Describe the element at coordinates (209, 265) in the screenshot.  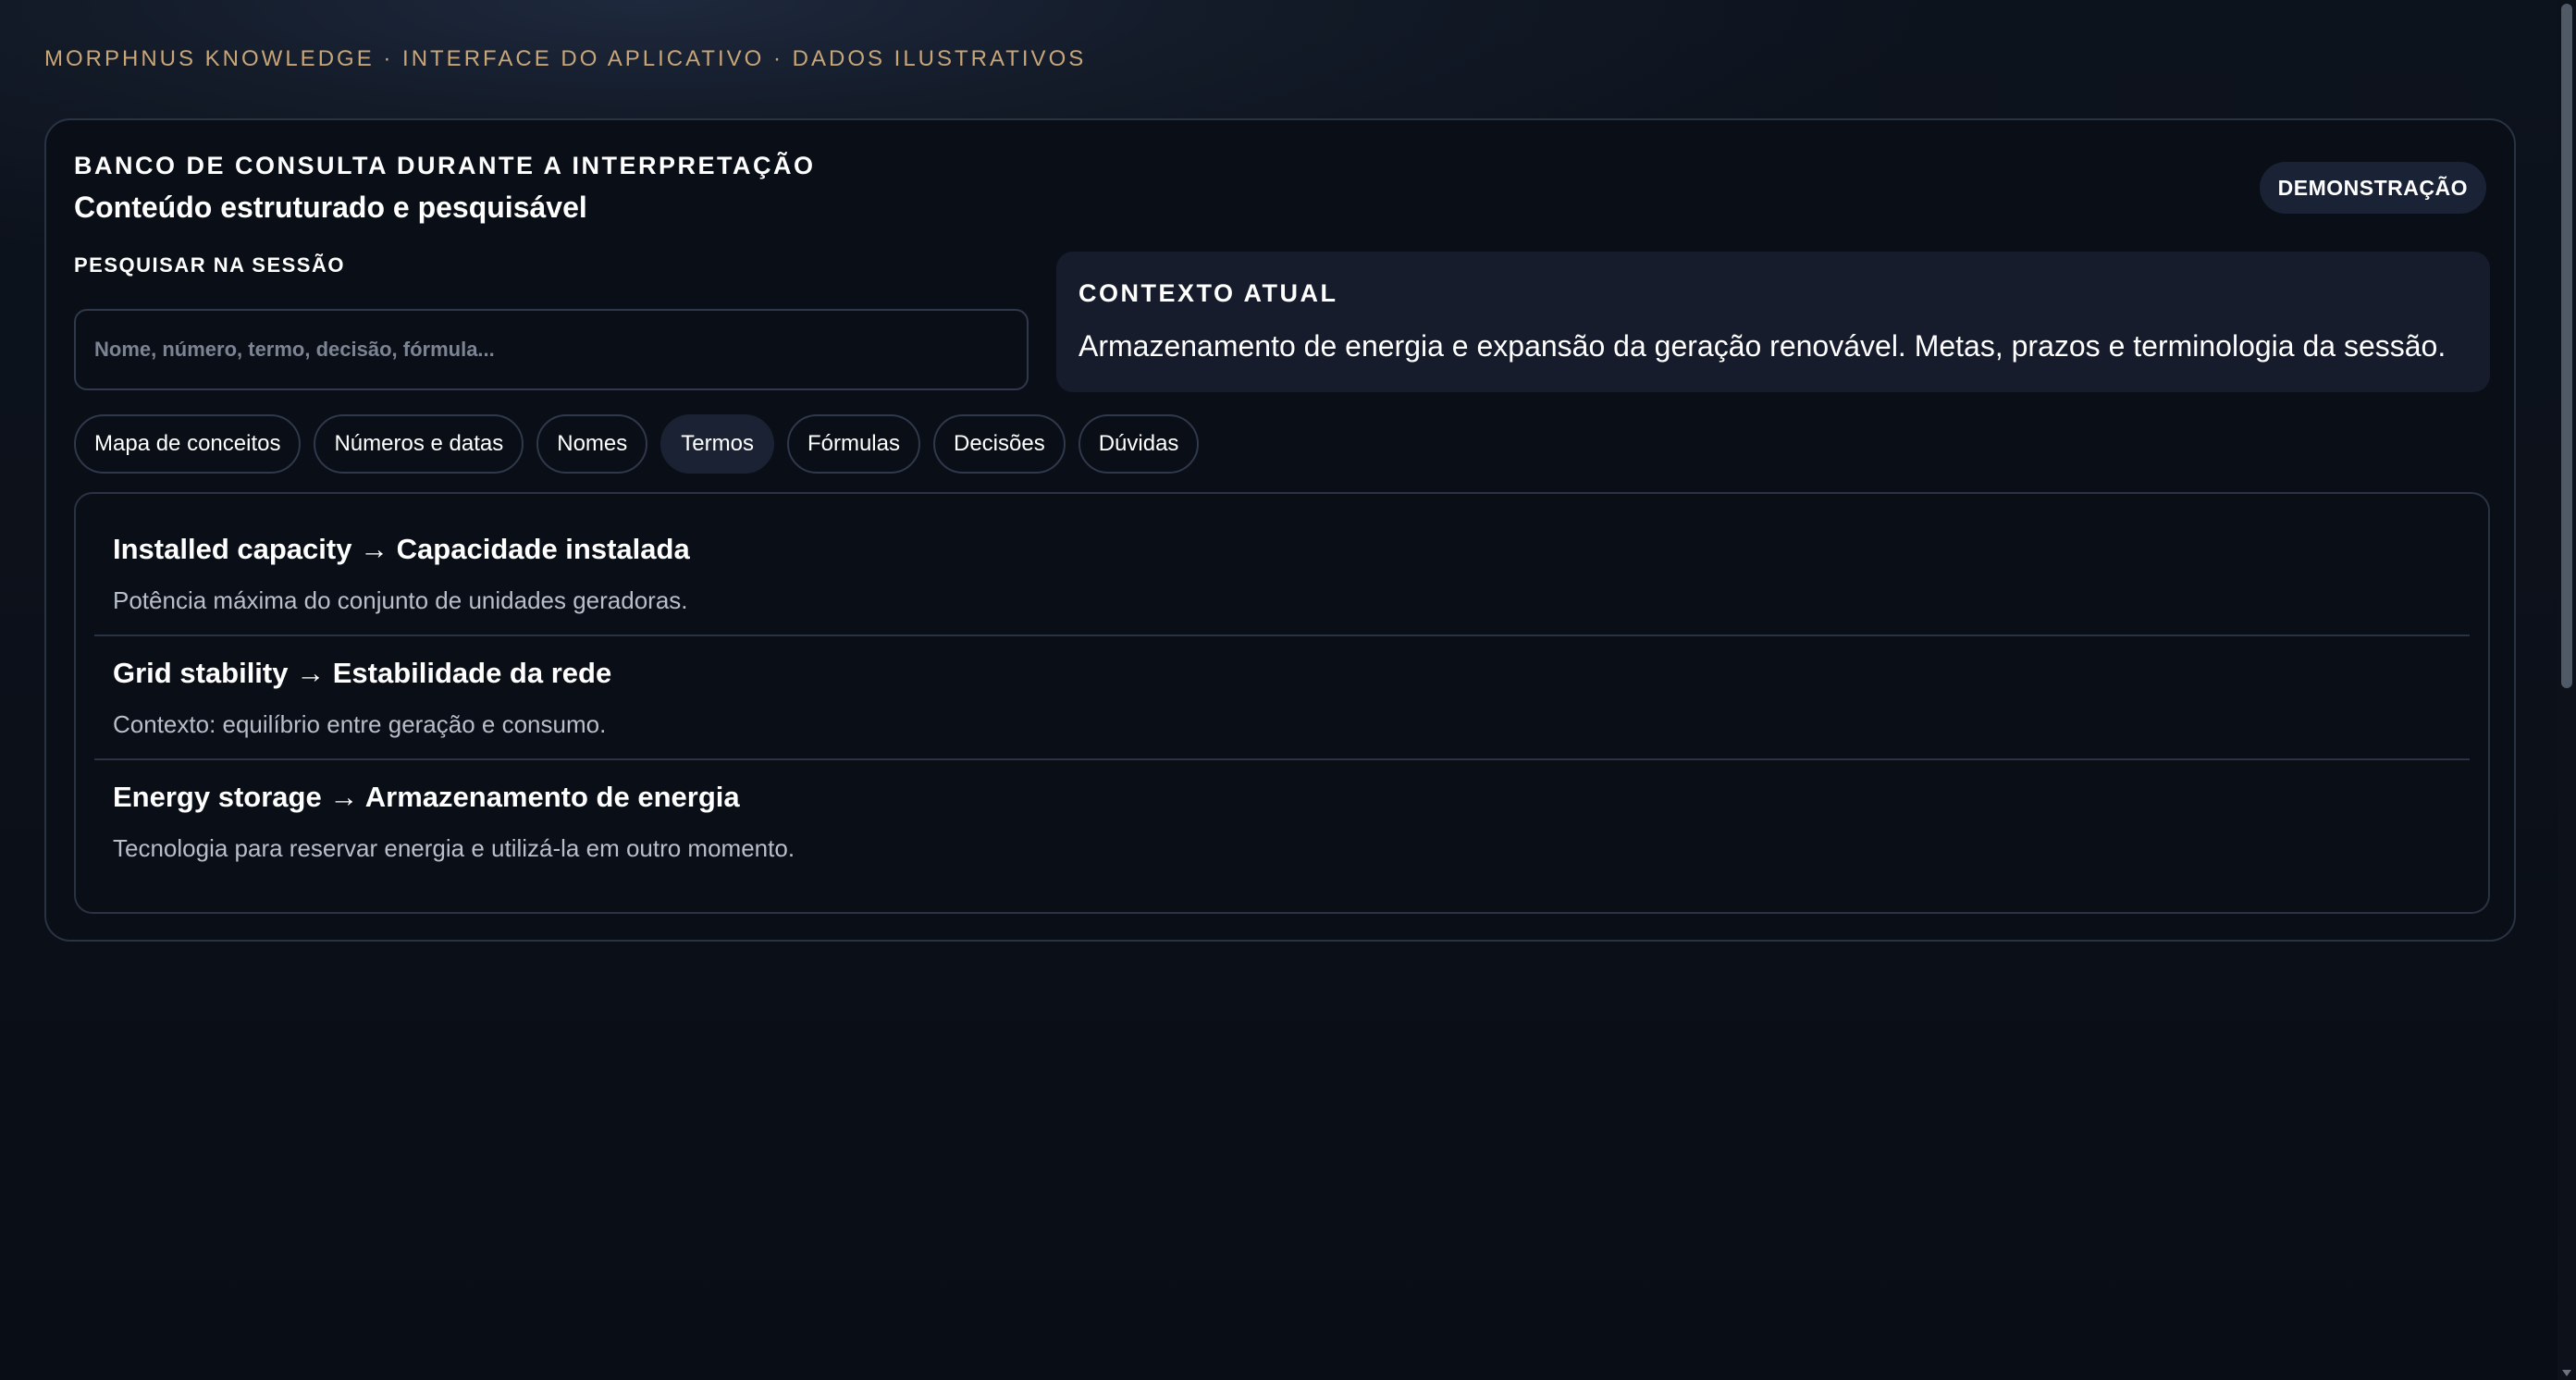
I see `search-label: PESQUISAR NA SESSÃO` at that location.